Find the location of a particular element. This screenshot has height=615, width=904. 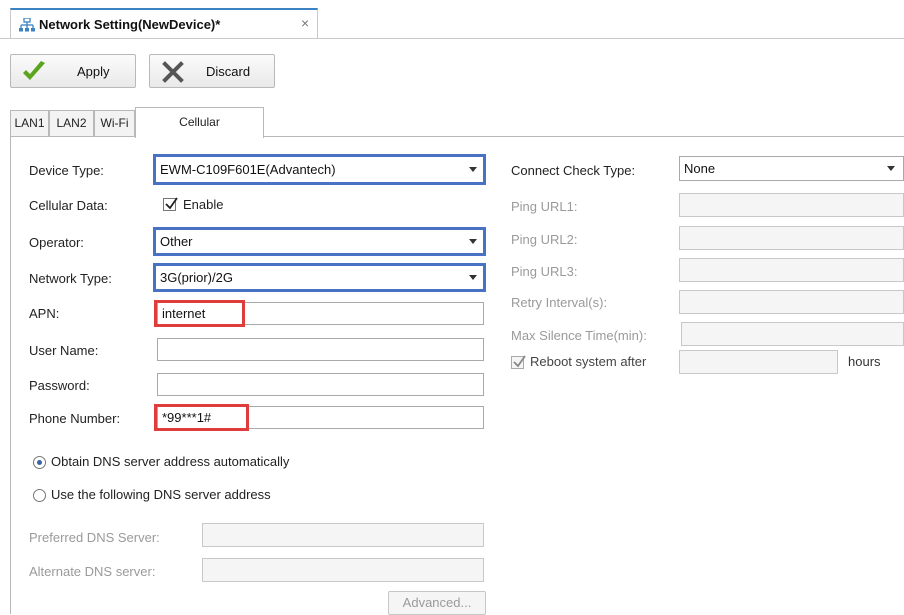

ping-url2-input is located at coordinates (791, 238).